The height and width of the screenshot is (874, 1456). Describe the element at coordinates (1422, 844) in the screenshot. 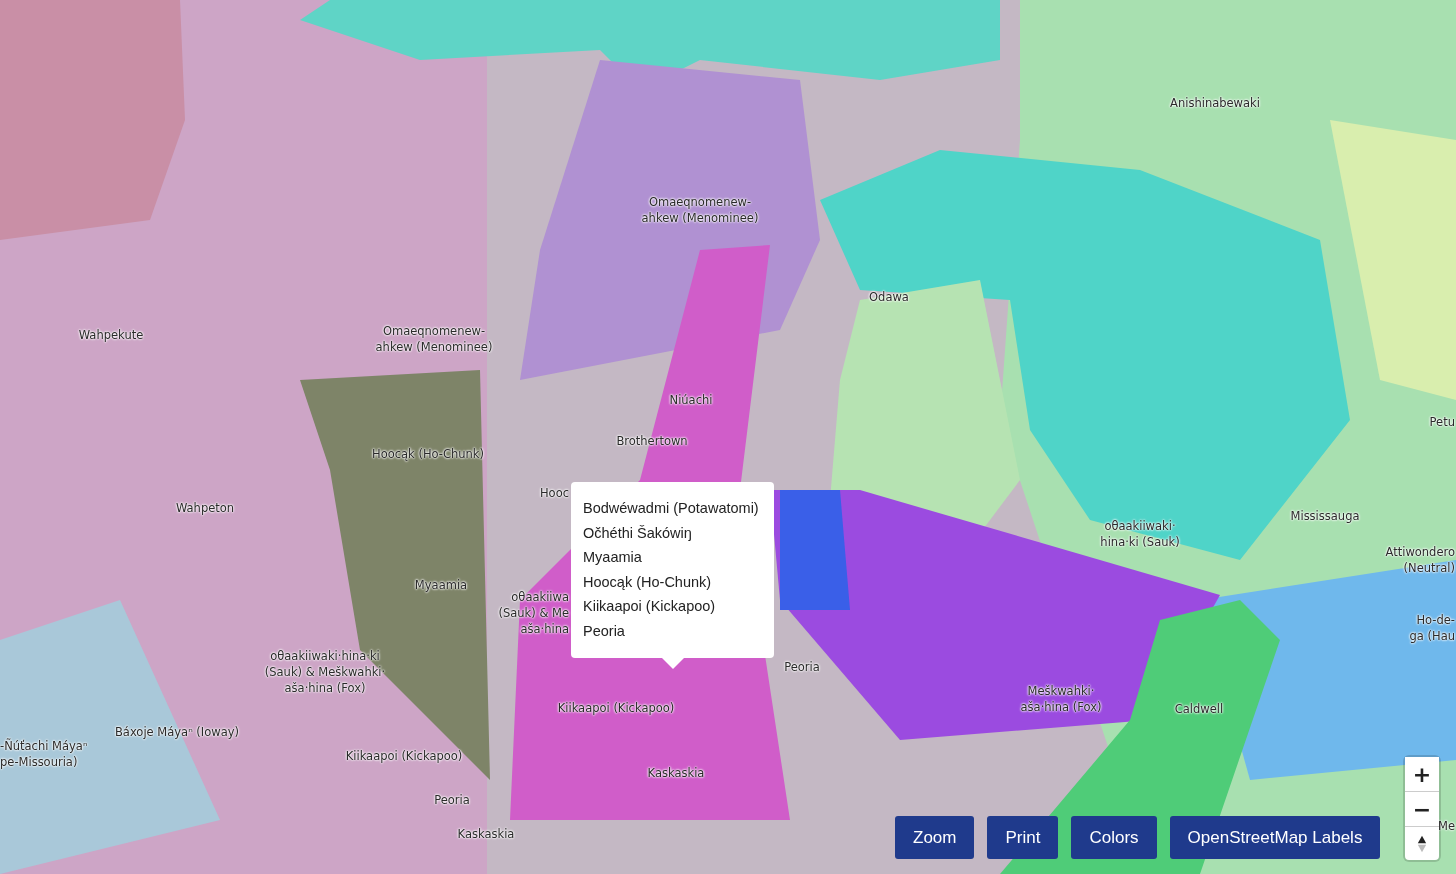

I see `compass-icon` at that location.